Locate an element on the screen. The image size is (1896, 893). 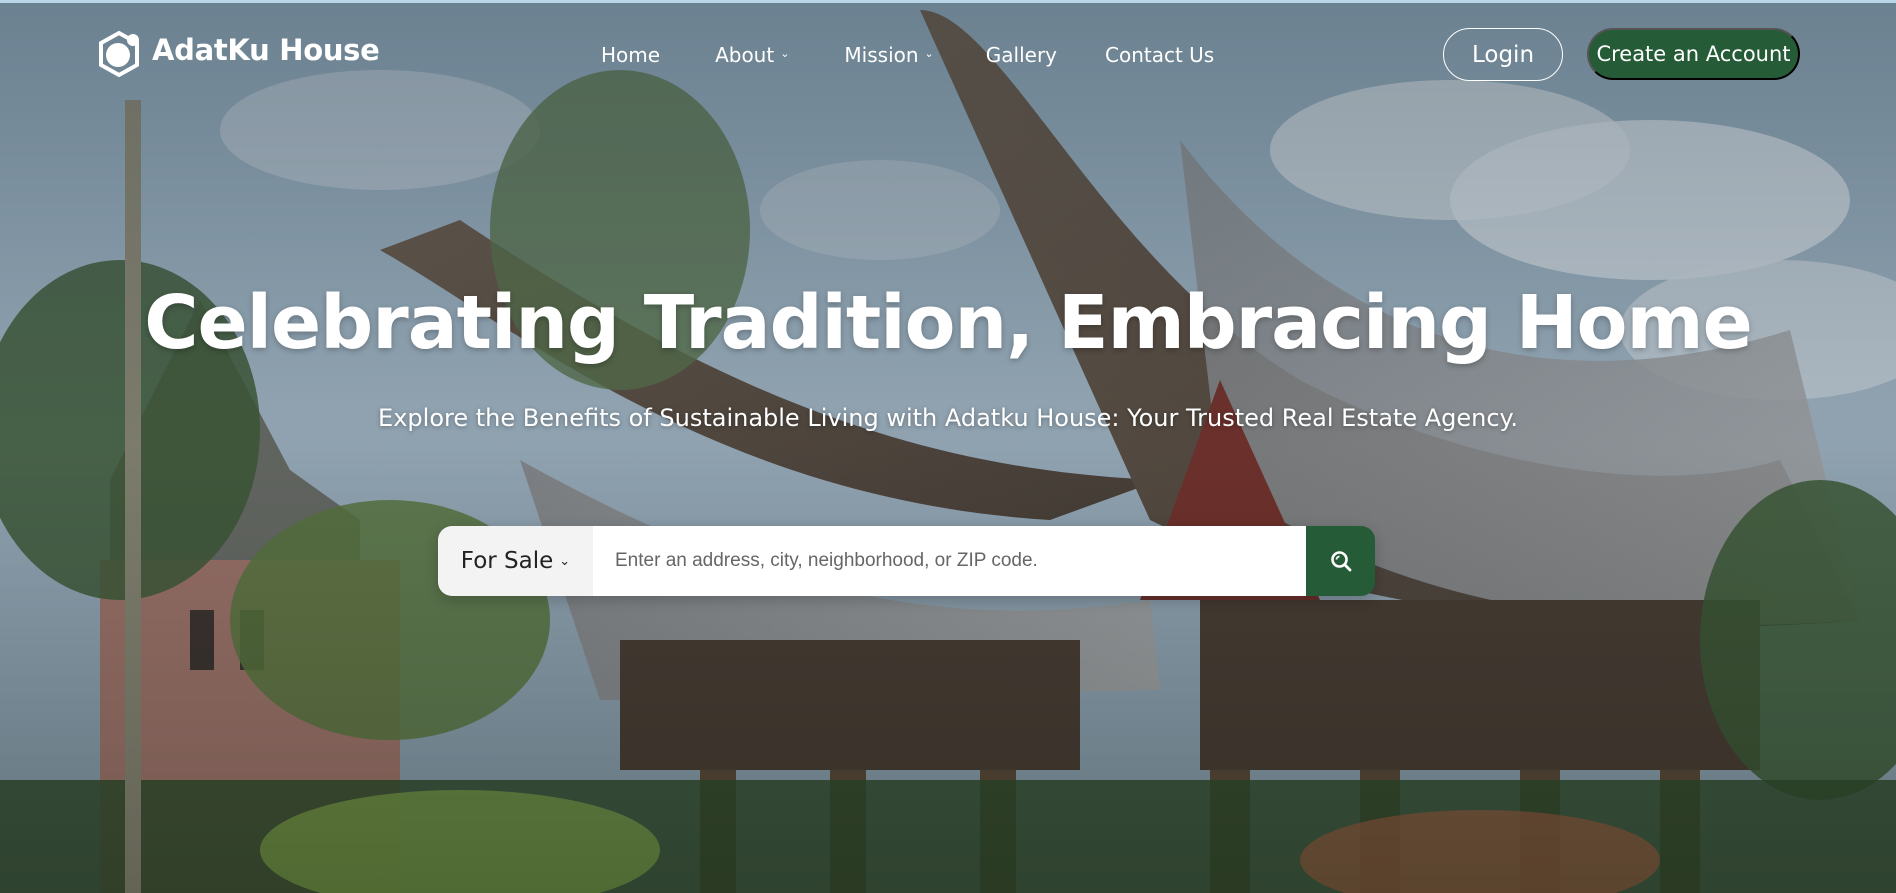
nav-item-home: Home is located at coordinates (630, 55).